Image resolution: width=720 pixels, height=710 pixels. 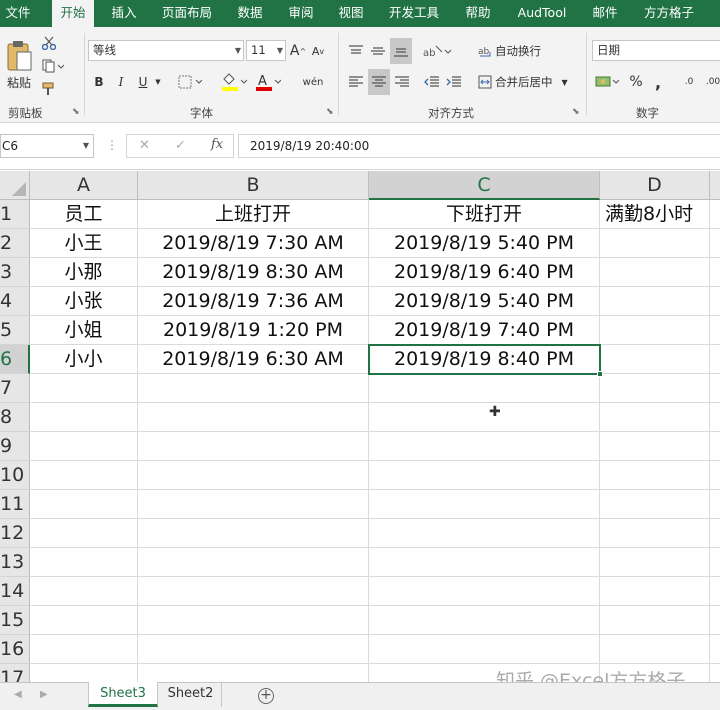 I want to click on orientation-icon: ab, so click(x=437, y=51).